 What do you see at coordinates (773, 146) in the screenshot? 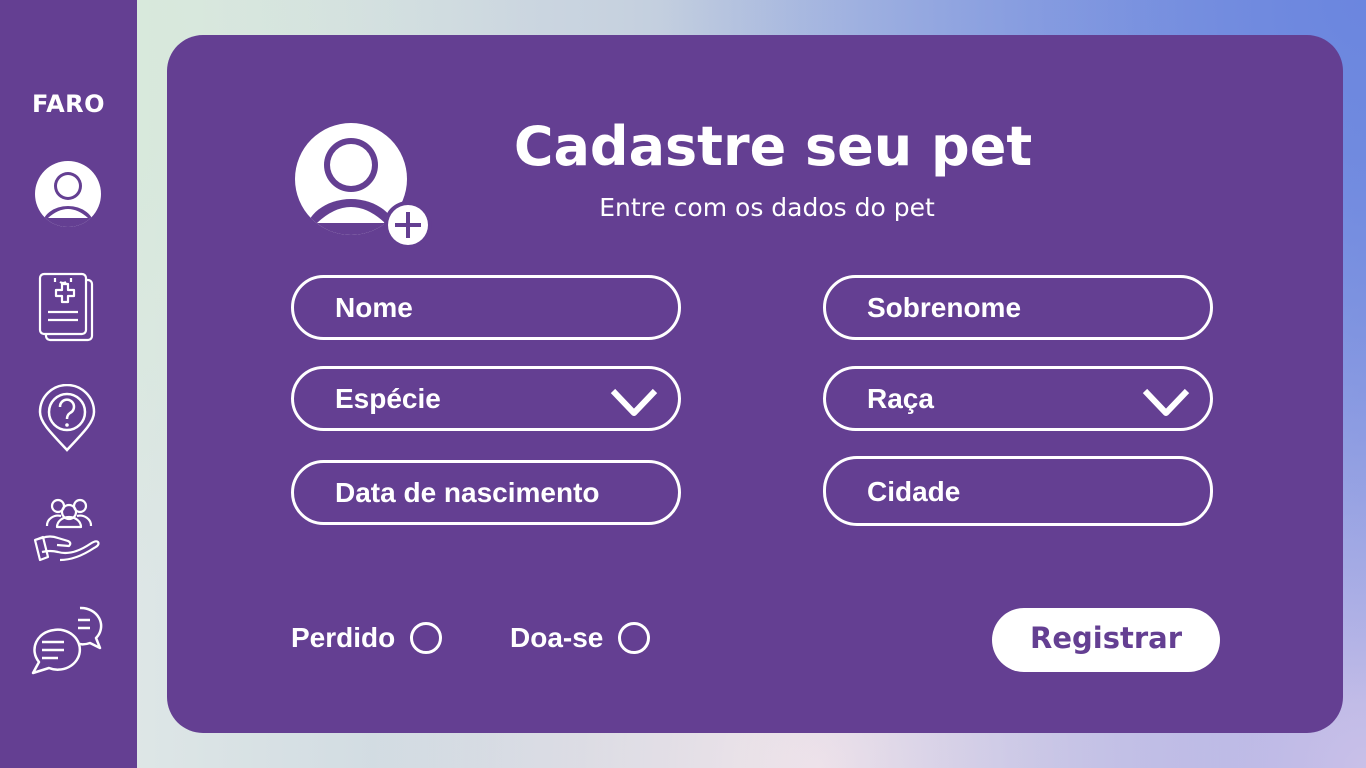
I see `page-title: Cadastre seu pet` at bounding box center [773, 146].